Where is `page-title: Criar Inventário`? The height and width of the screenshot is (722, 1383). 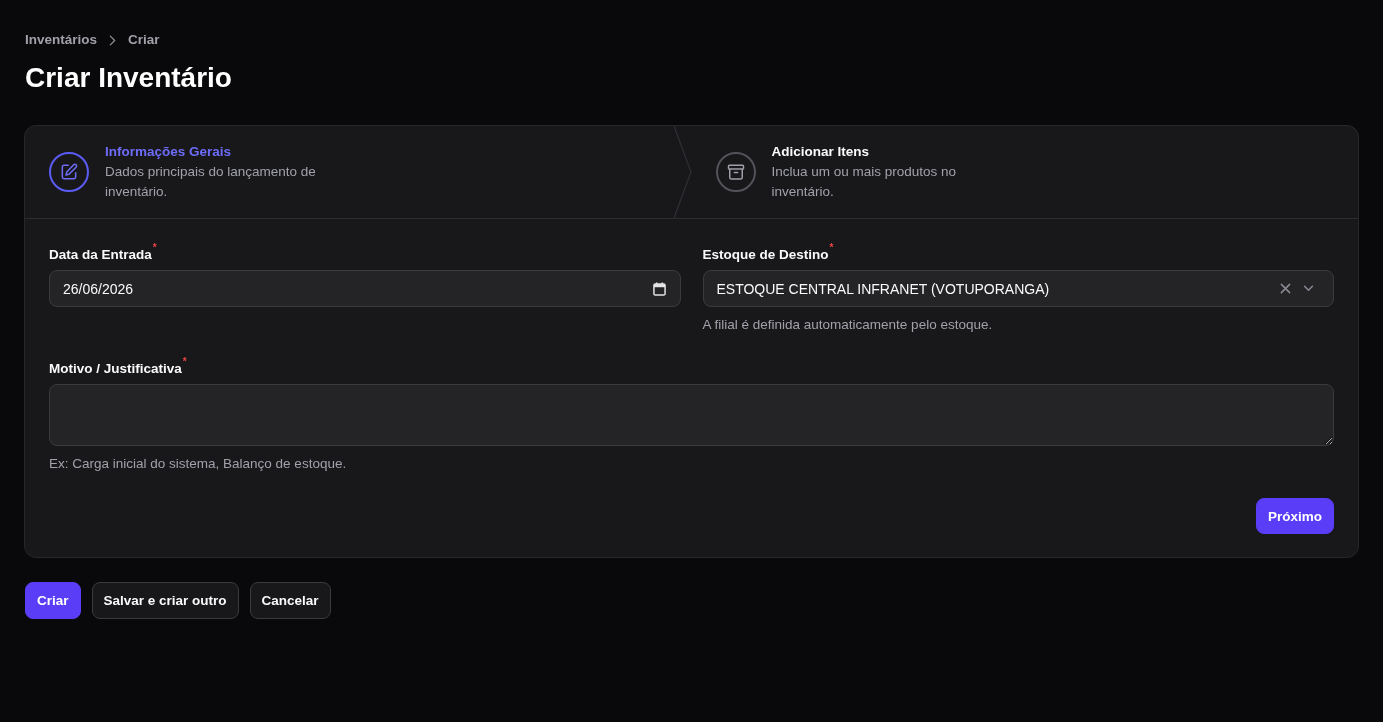 page-title: Criar Inventário is located at coordinates (128, 78).